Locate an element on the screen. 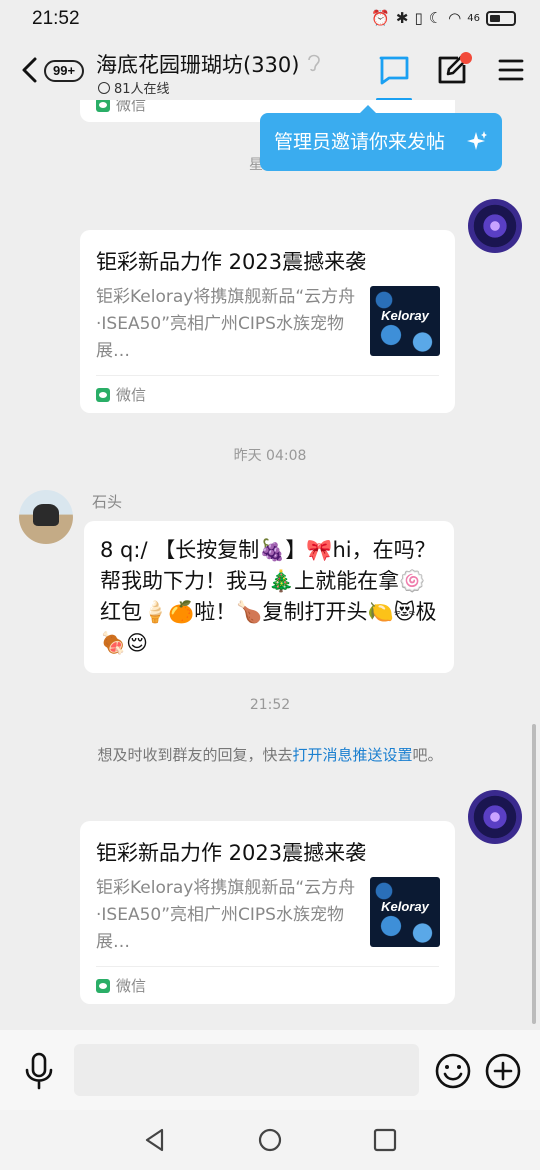 This screenshot has width=540, height=1170. nav-back-icon is located at coordinates (155, 1140).